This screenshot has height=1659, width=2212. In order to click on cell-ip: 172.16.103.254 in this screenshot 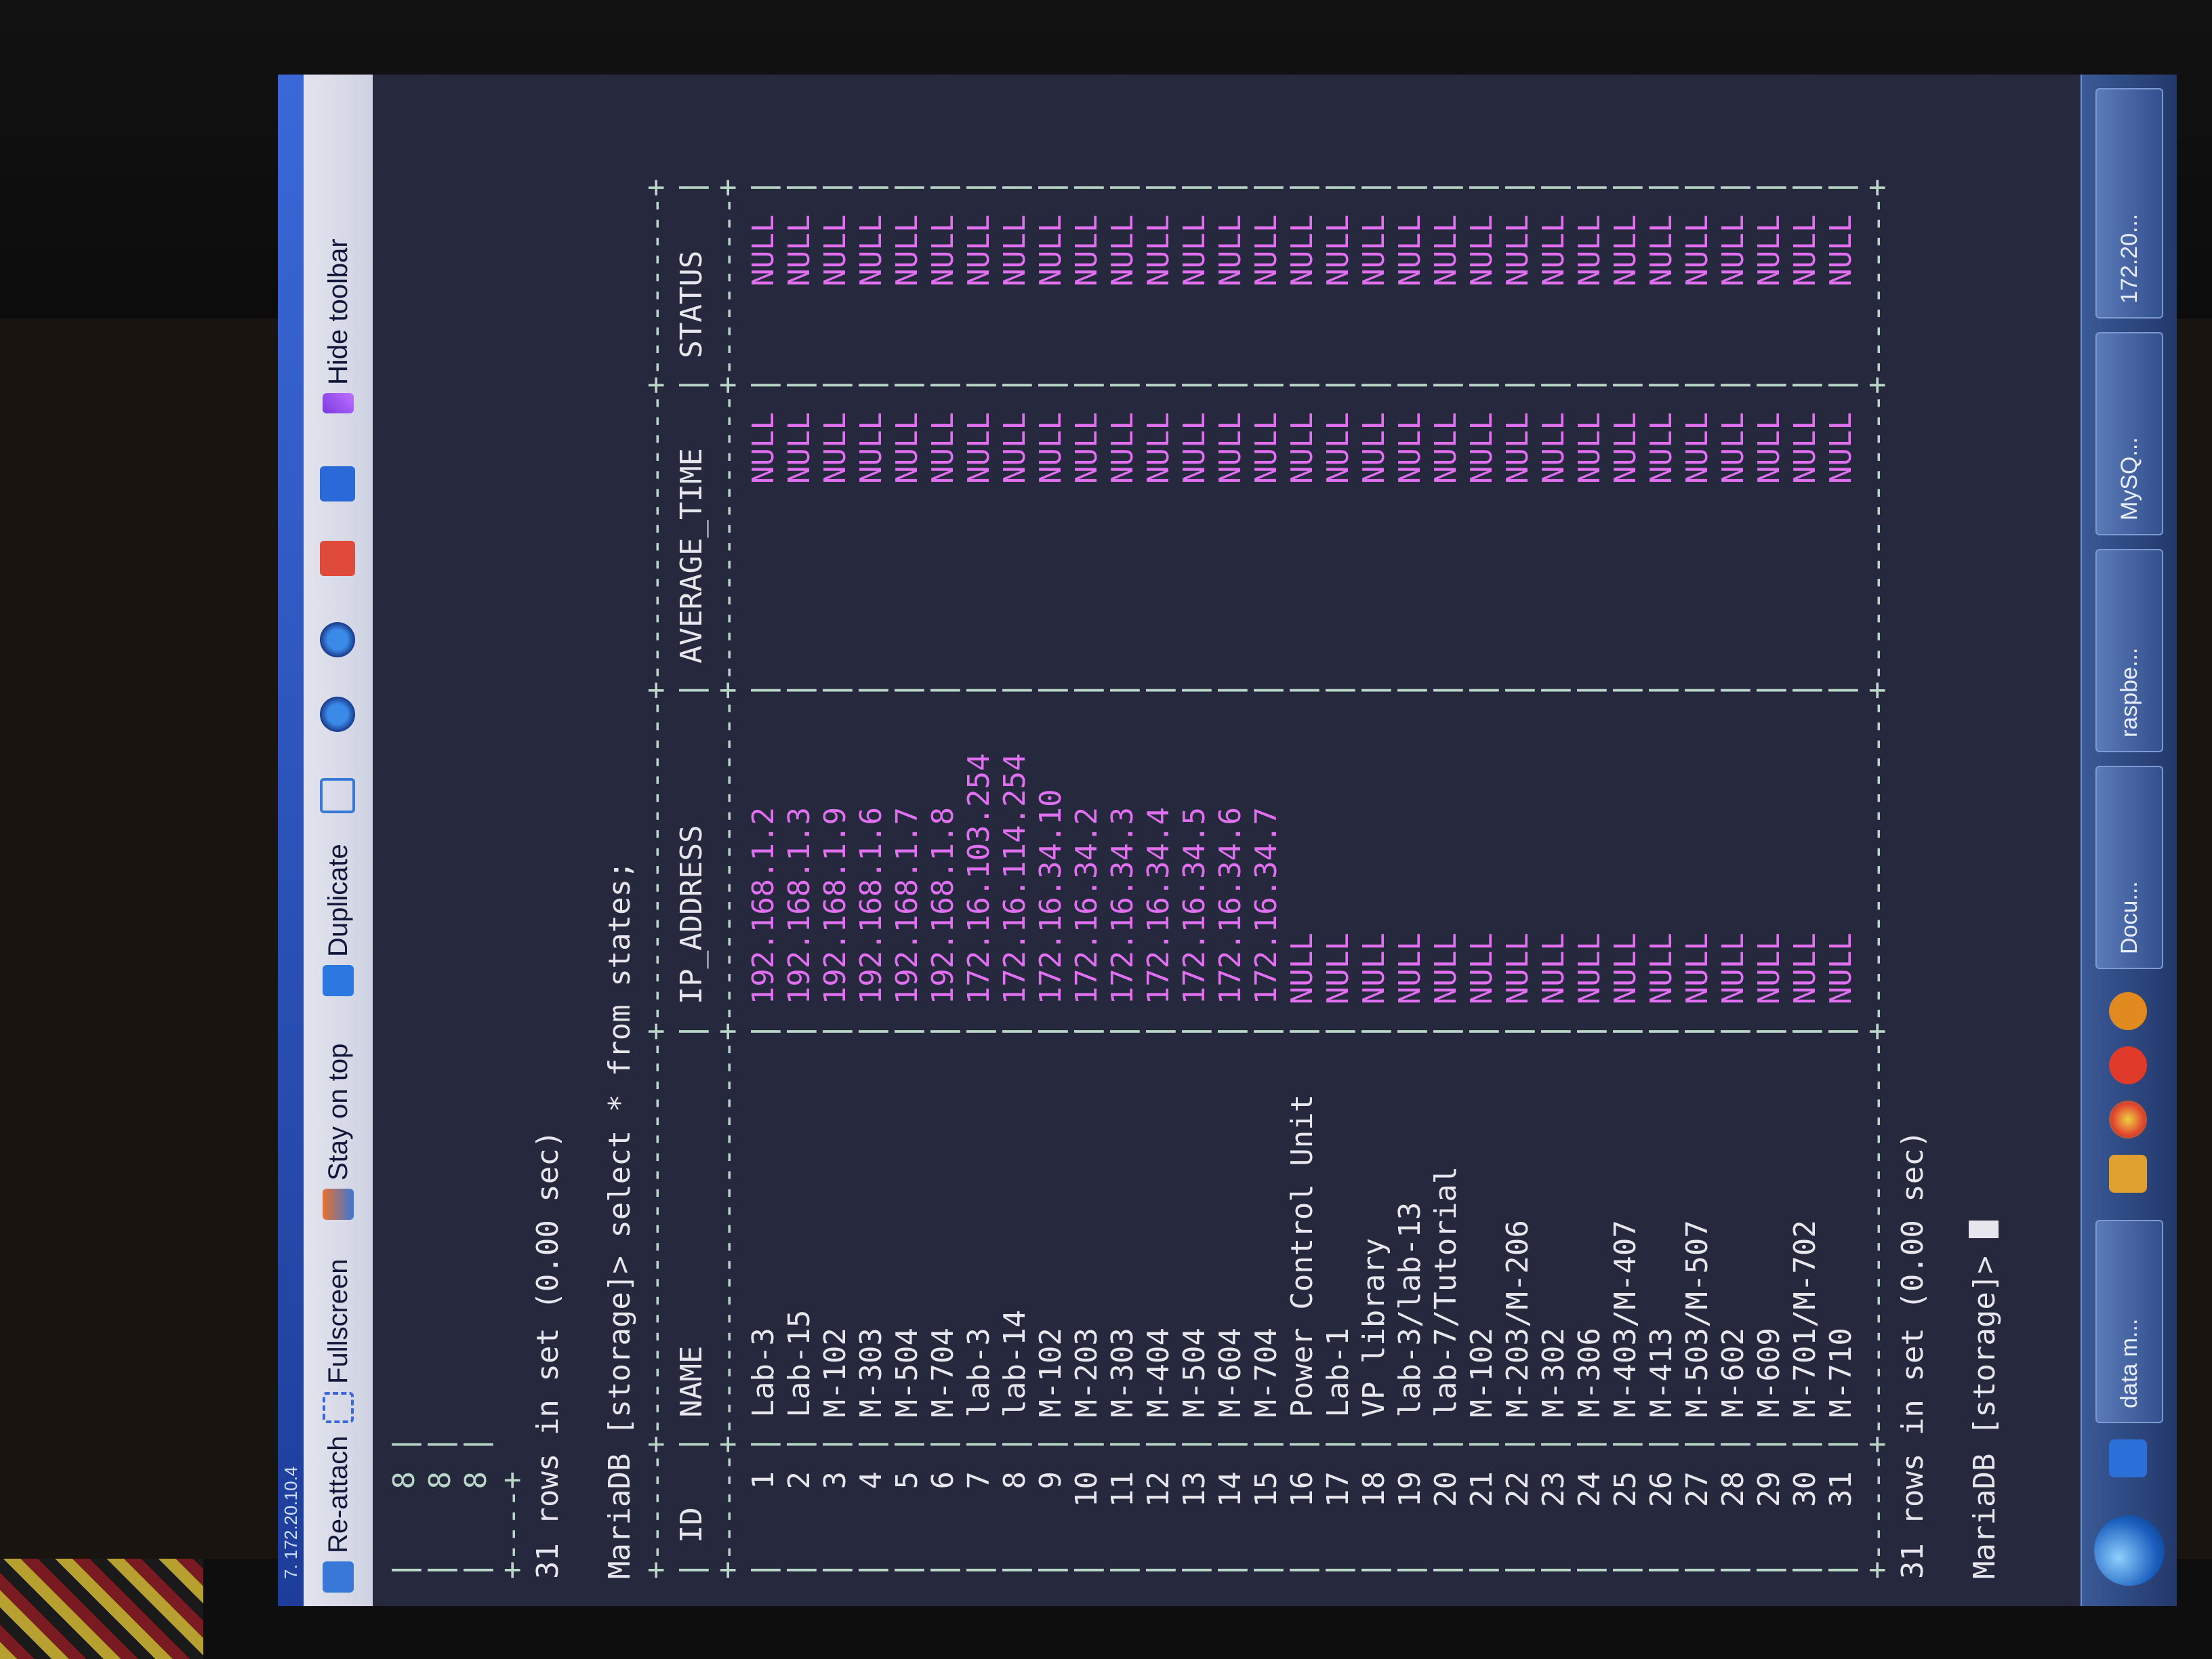, I will do `click(979, 861)`.